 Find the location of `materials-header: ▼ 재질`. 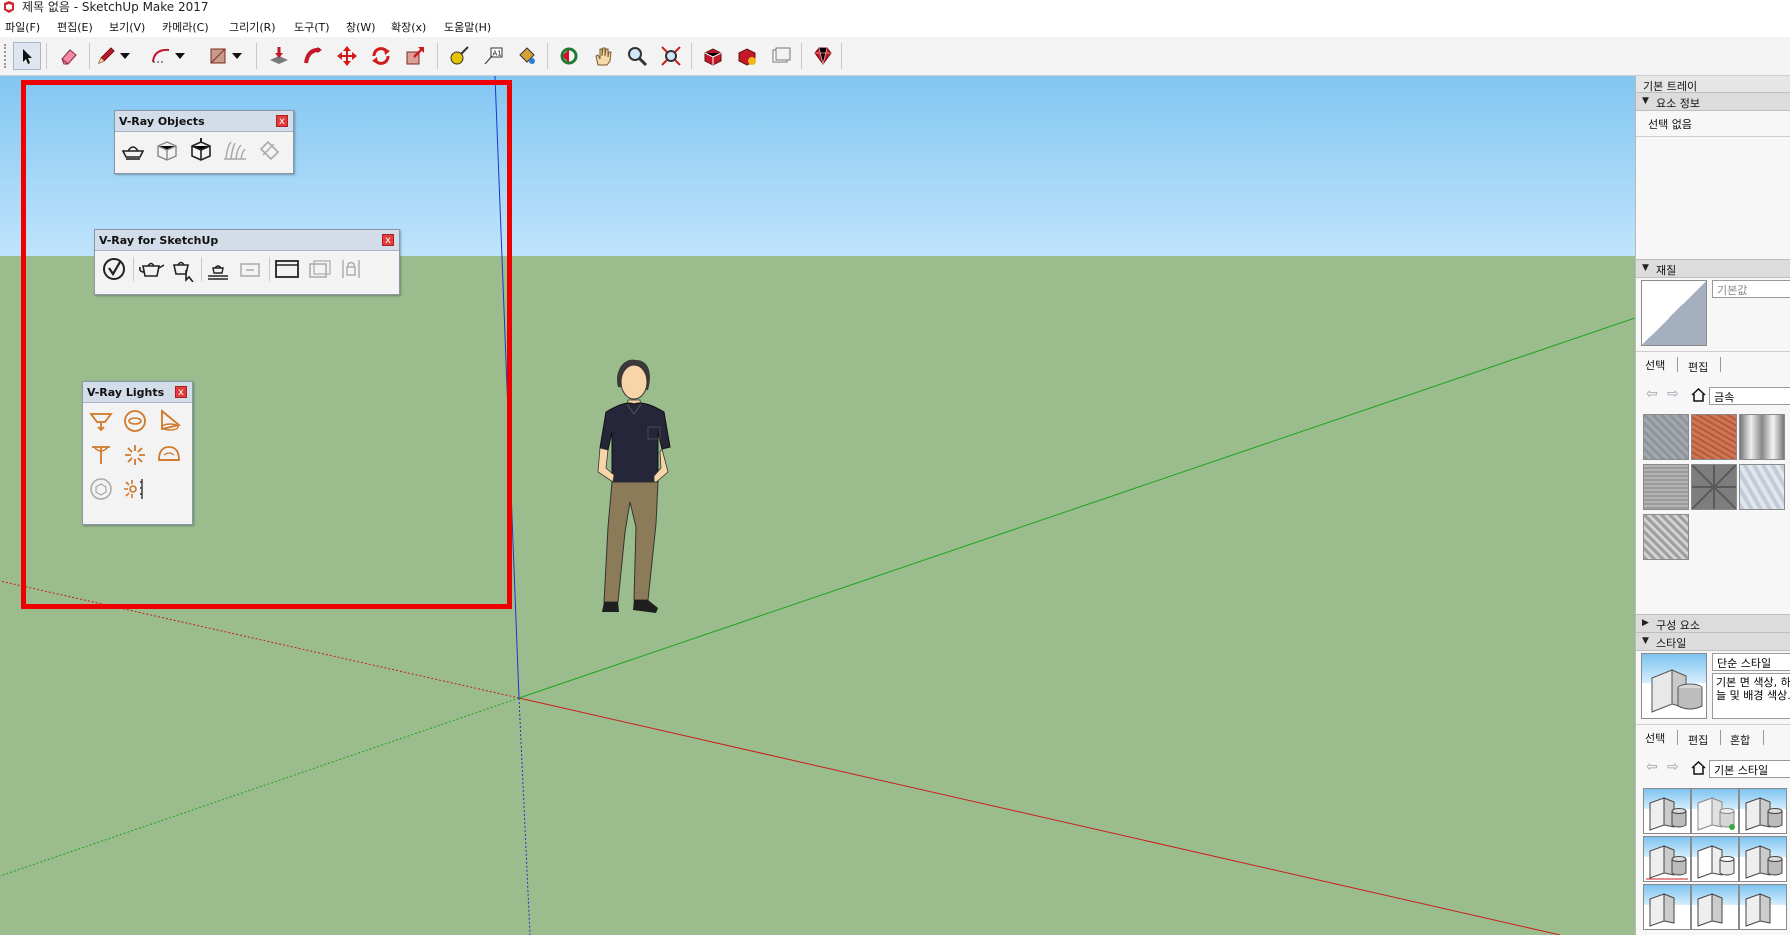

materials-header: ▼ 재질 is located at coordinates (1713, 268).